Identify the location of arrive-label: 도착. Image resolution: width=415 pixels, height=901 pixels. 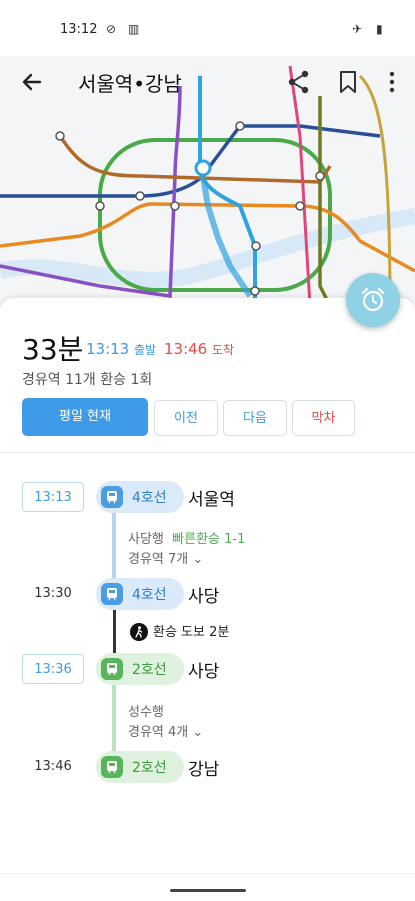
(223, 350).